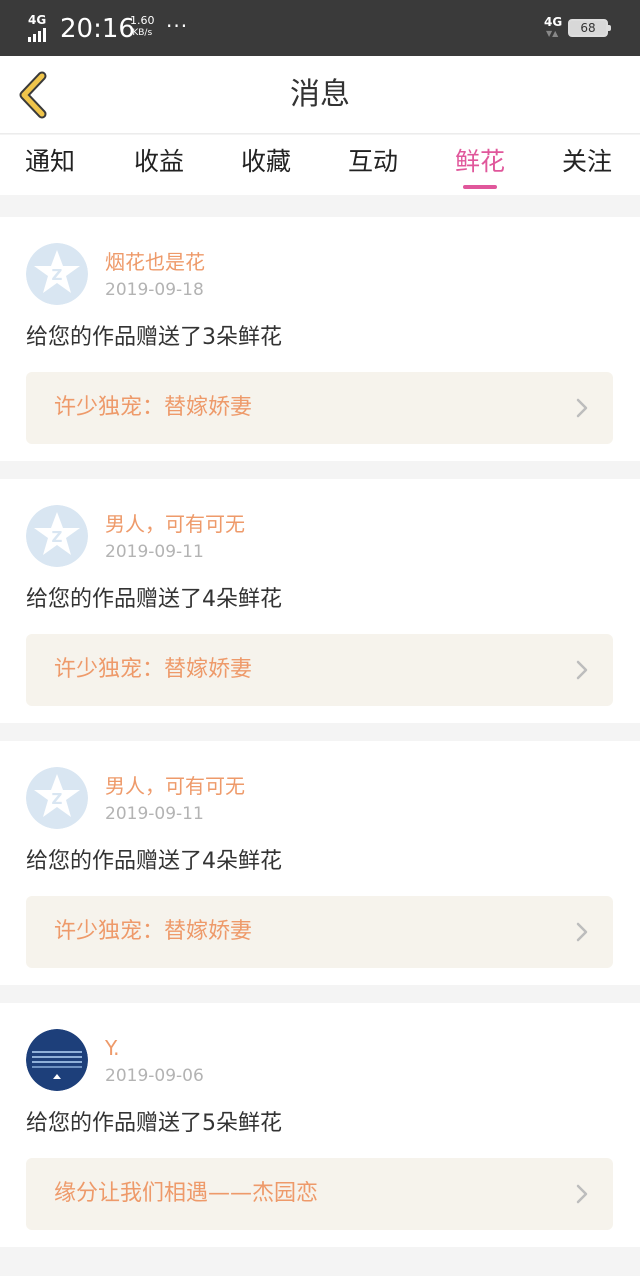  I want to click on message-text: 给您的作品赠送了3朵鲜花, so click(154, 337).